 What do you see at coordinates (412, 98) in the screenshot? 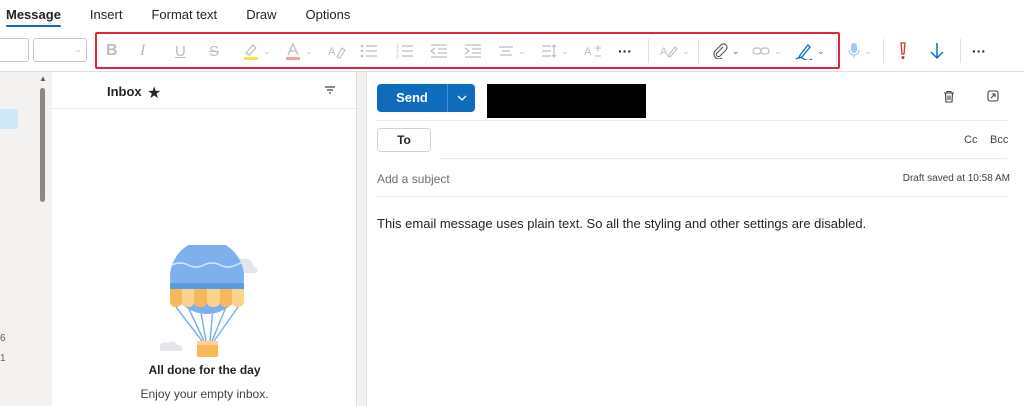
I see `send-button: Send` at bounding box center [412, 98].